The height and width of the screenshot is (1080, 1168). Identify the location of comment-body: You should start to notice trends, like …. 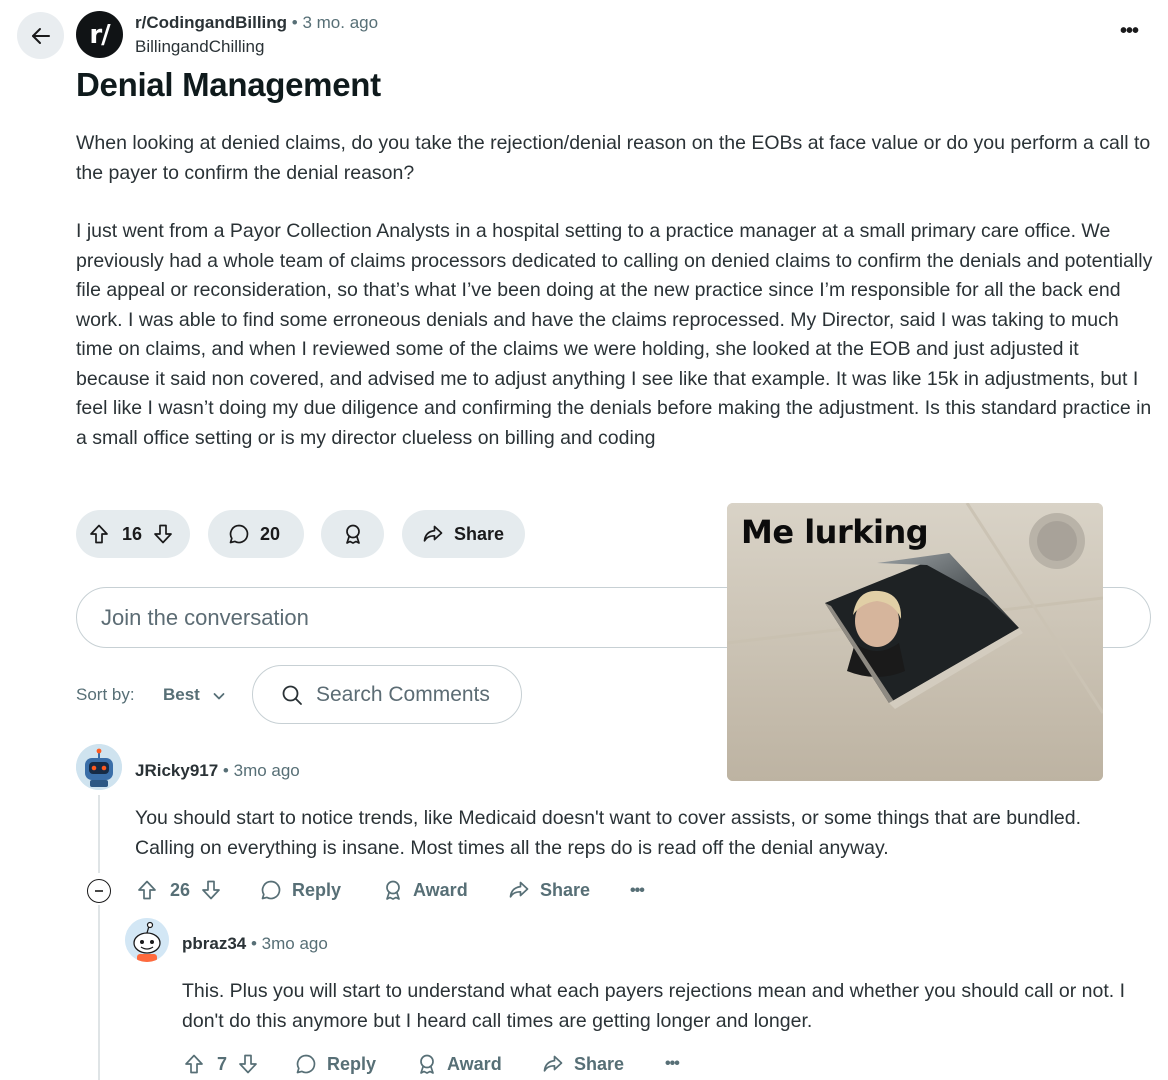
(608, 833).